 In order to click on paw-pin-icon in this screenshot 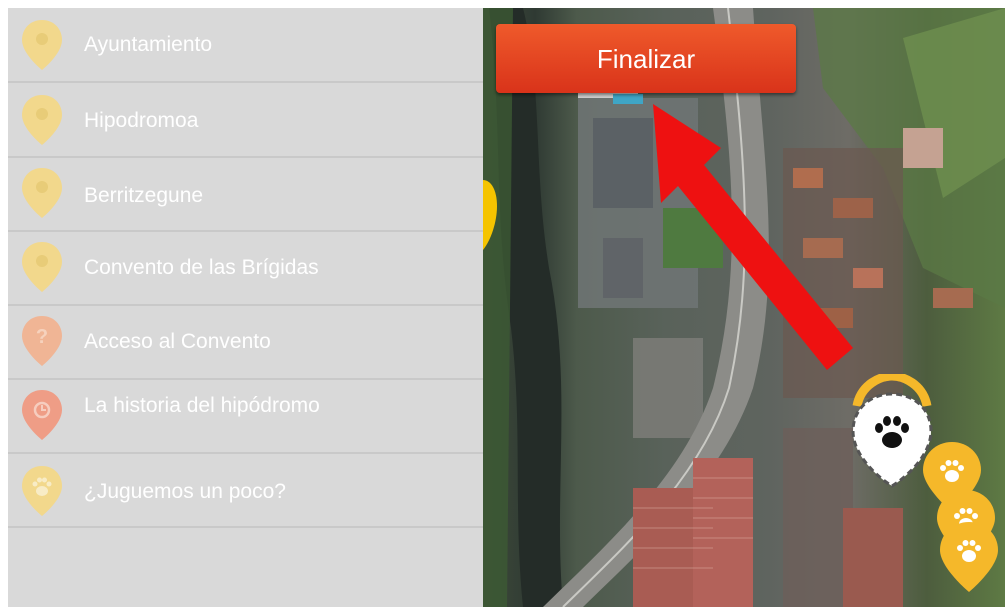, I will do `click(42, 491)`.